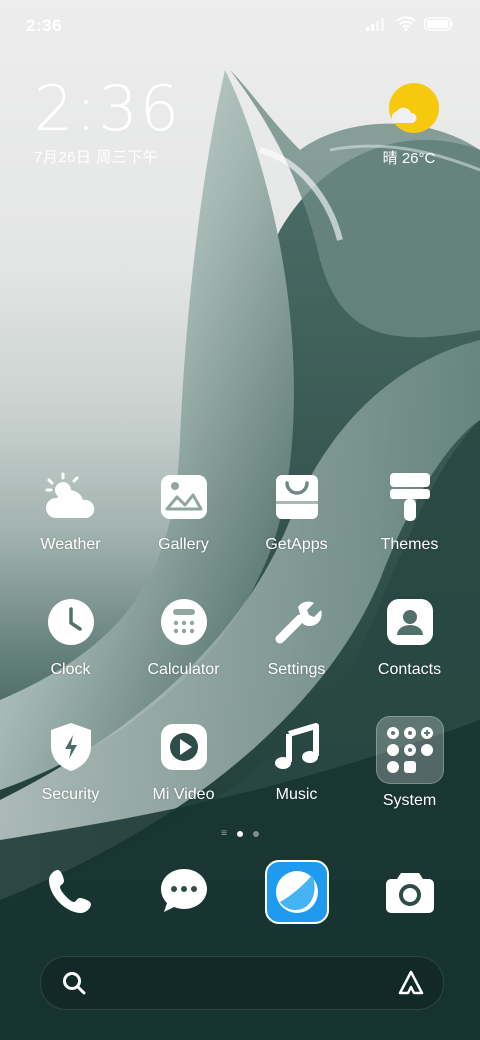  I want to click on app-row: Clock Calculator Settings Contacts, so click(240, 653).